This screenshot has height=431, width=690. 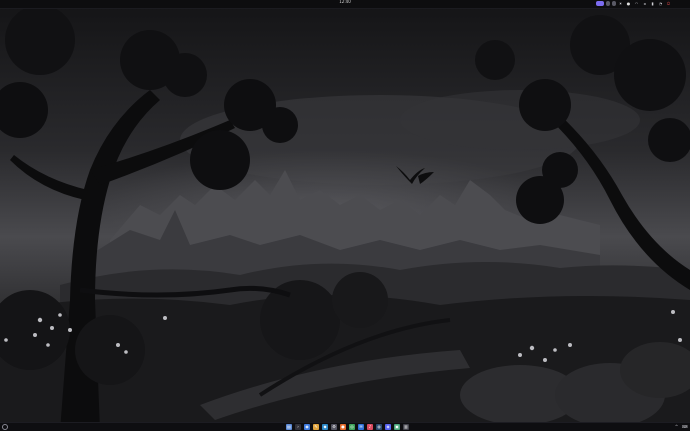 What do you see at coordinates (636, 3) in the screenshot?
I see `wifi-icon: ◠` at bounding box center [636, 3].